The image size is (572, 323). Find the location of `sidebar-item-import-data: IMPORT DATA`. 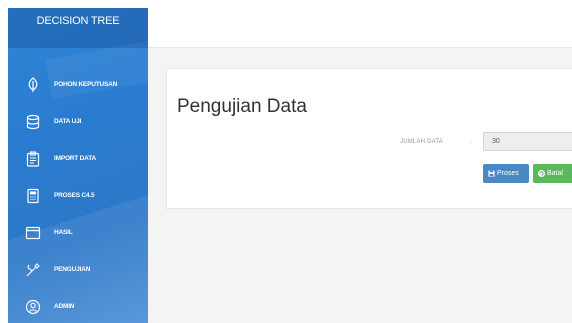

sidebar-item-import-data: IMPORT DATA is located at coordinates (78, 158).